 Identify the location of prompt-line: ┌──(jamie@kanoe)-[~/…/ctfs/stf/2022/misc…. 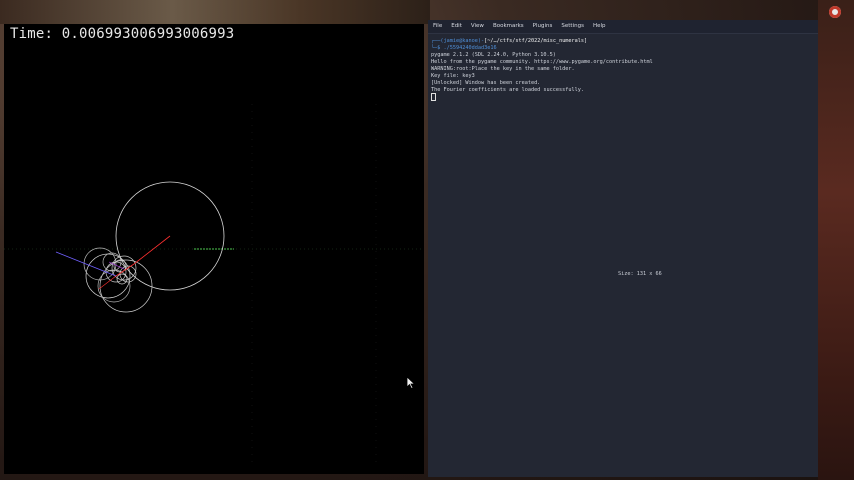
(509, 41).